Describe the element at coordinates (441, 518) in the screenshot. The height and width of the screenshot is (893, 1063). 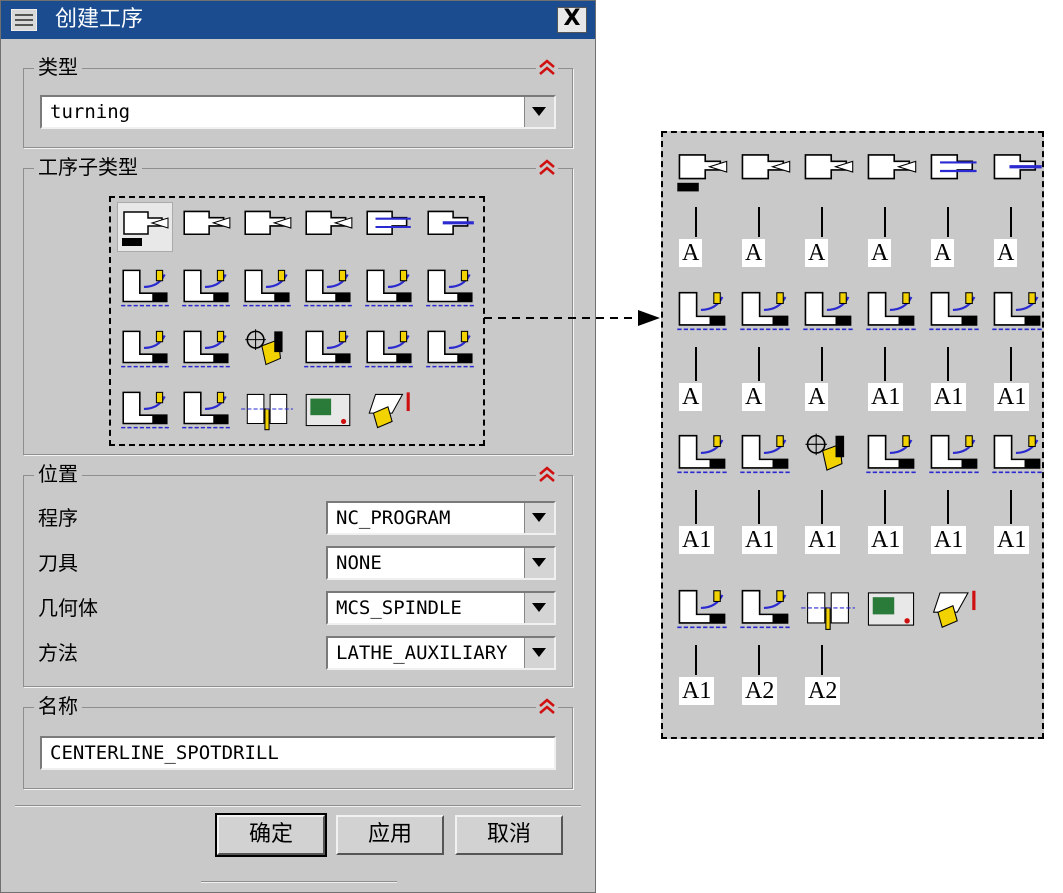
I see `program-dropdown: NC_PROGRAM` at that location.